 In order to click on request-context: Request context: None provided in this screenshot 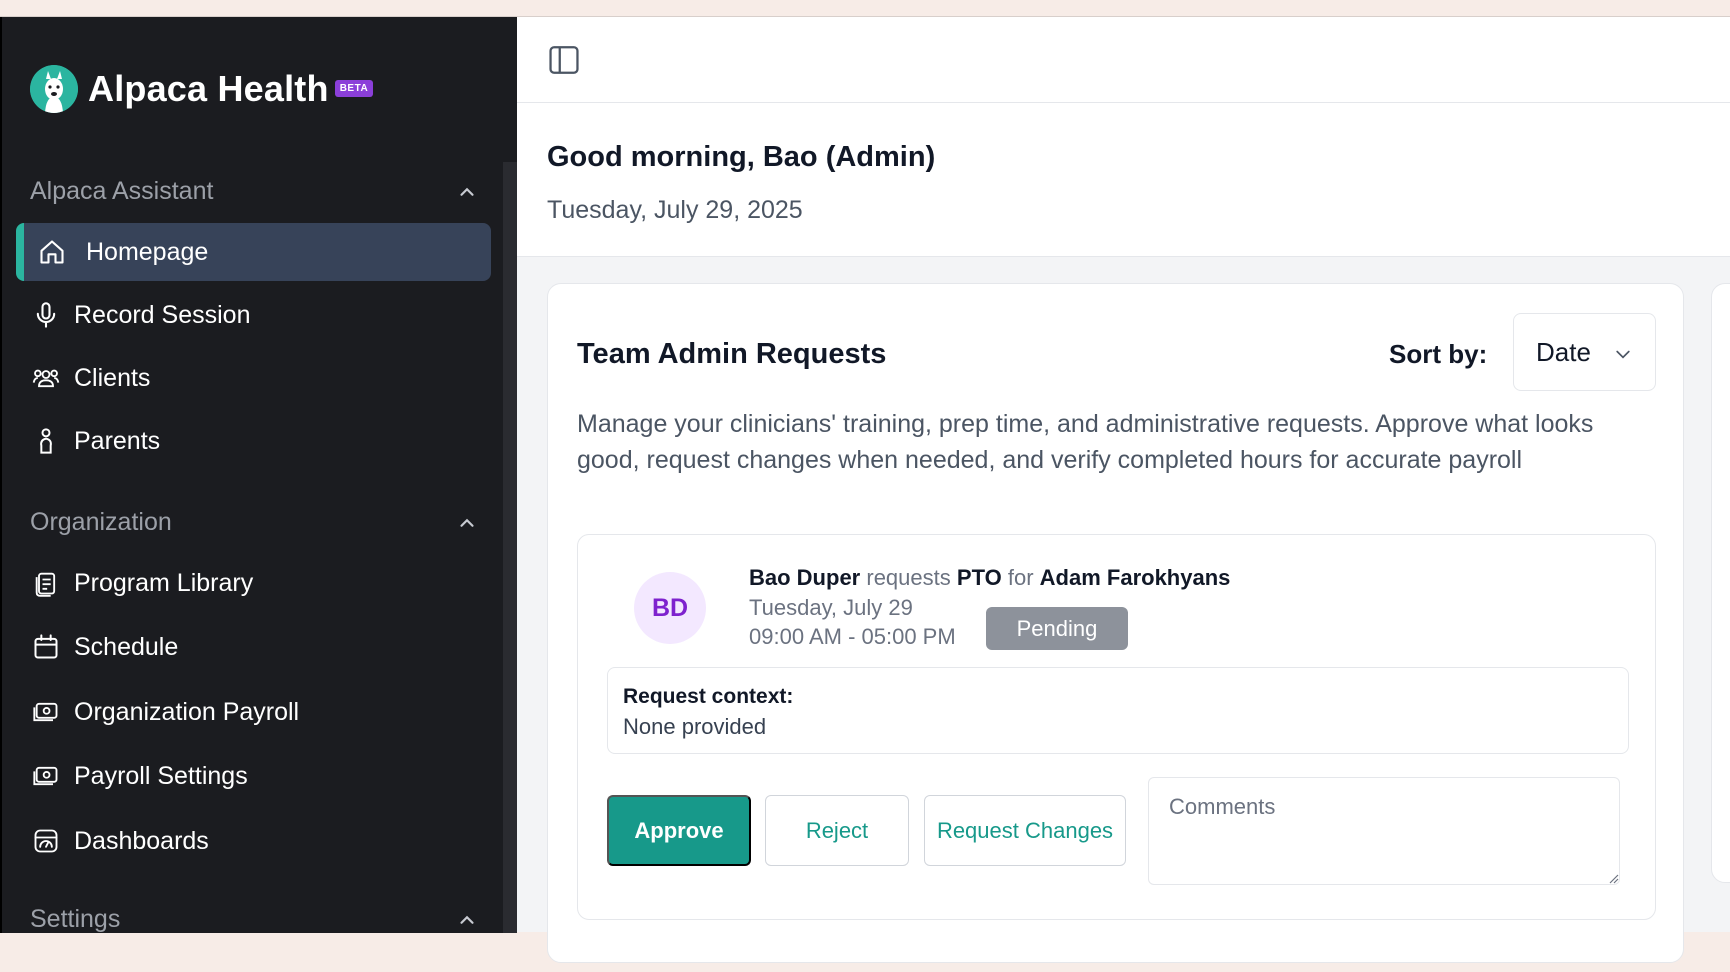, I will do `click(1118, 710)`.